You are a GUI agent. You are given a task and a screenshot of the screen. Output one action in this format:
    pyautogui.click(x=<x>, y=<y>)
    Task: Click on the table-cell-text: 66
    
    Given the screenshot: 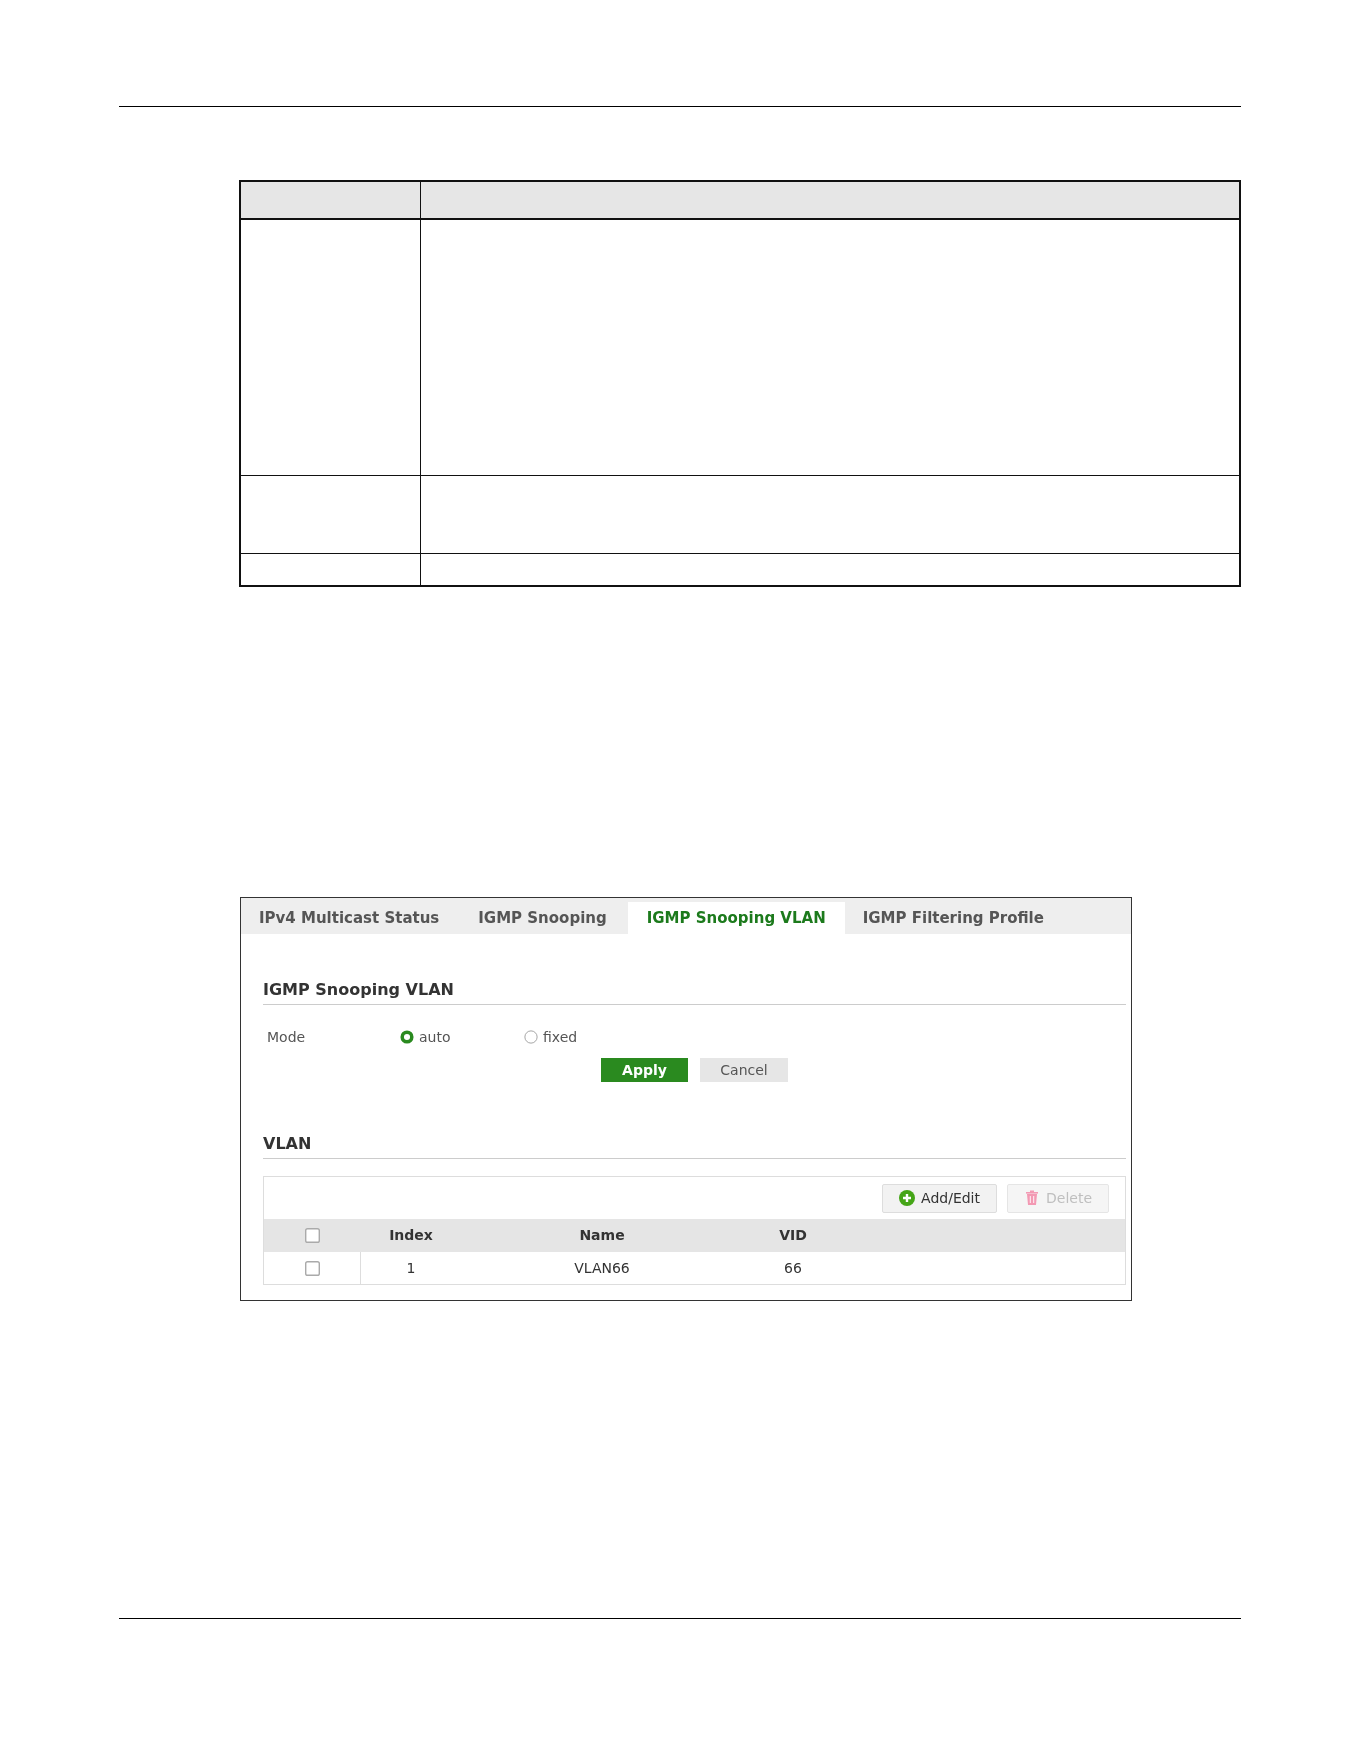 What is the action you would take?
    pyautogui.click(x=793, y=1268)
    